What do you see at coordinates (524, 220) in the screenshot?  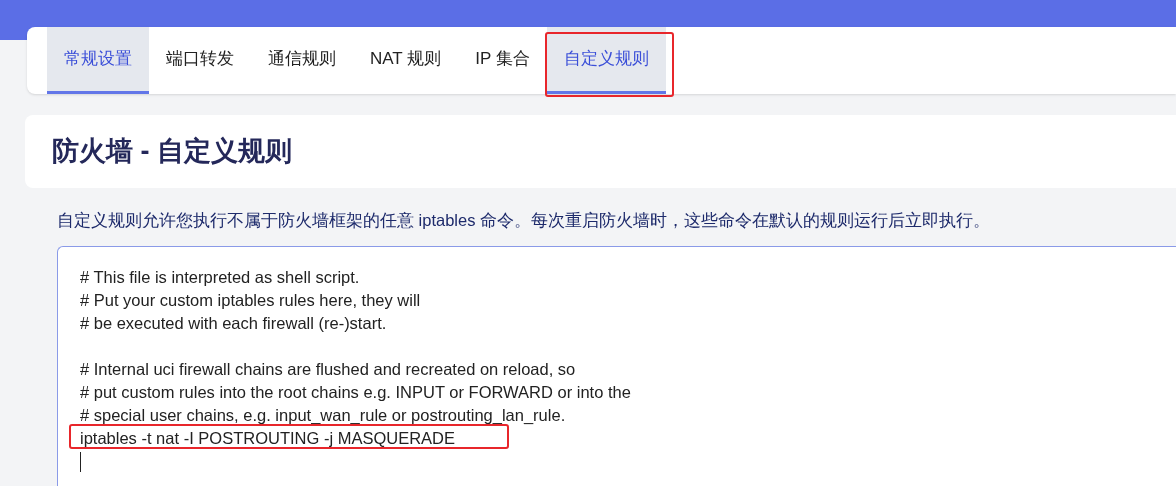 I see `description: 自定义规则允许您执行不属于防火墙框架的任意 iptables 命令。每次重启防火墙时，这些命令在默认的规则运行后立即执行。` at bounding box center [524, 220].